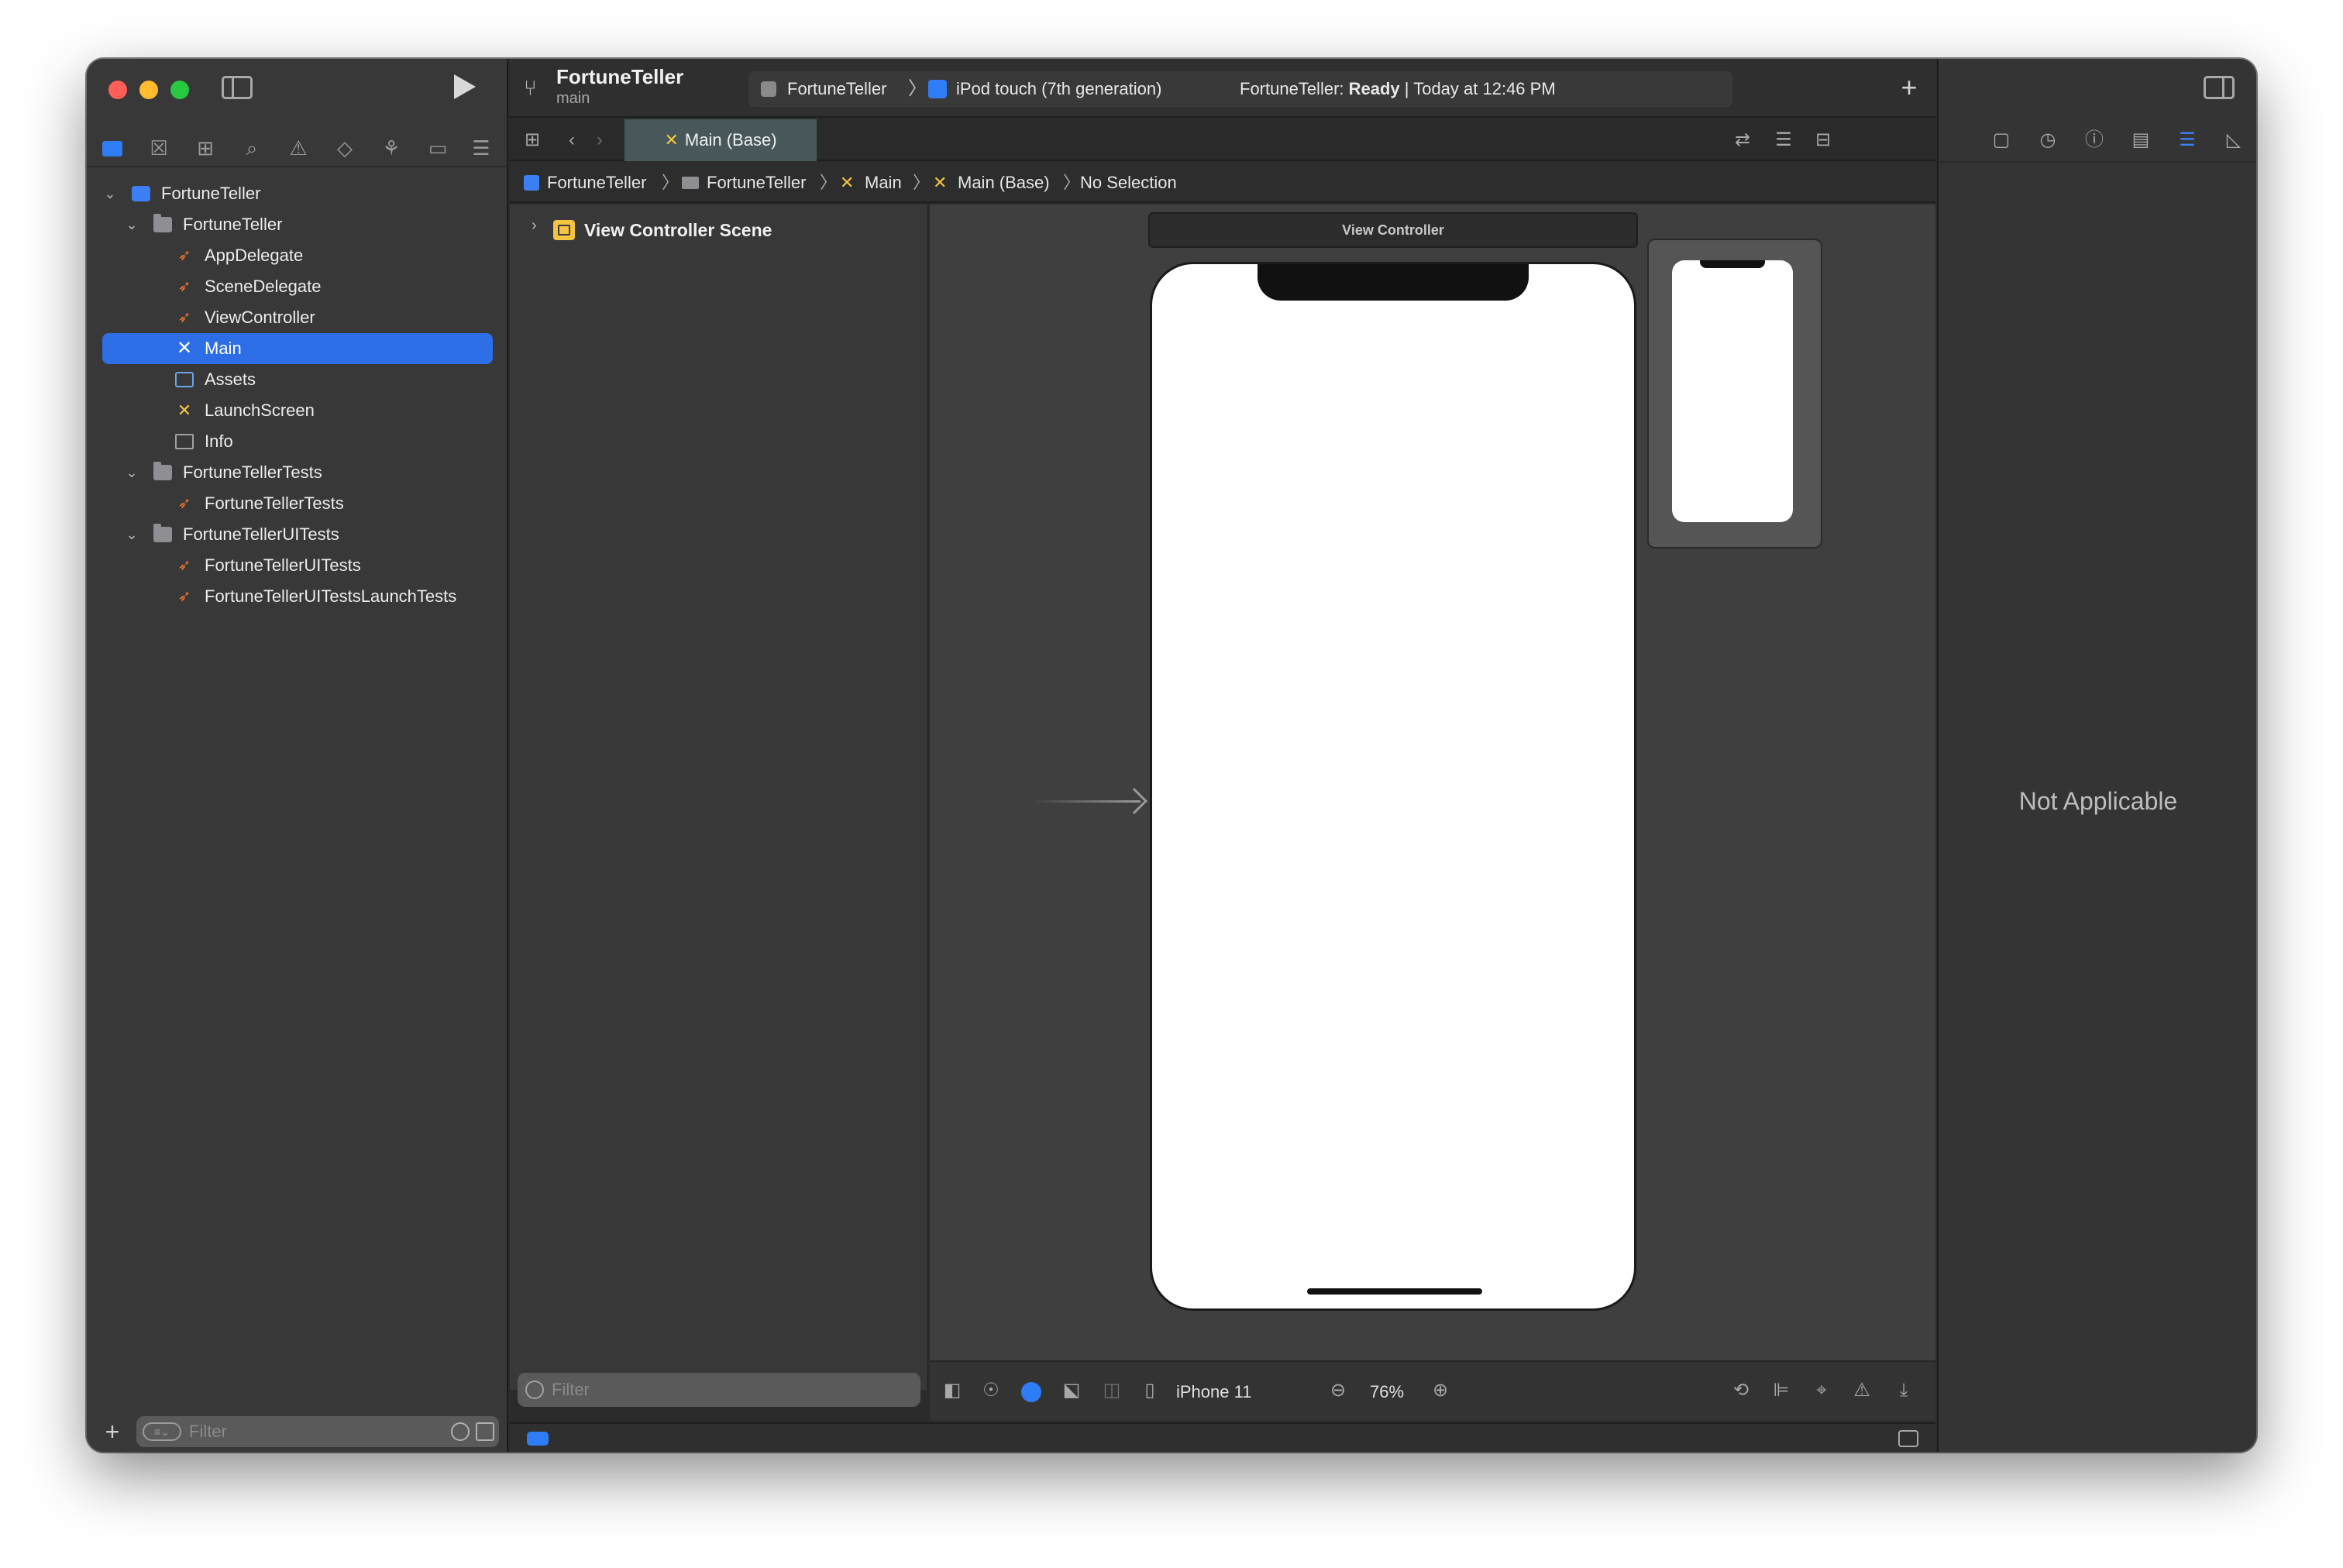 The width and height of the screenshot is (2343, 1568). Describe the element at coordinates (1821, 1390) in the screenshot. I see `add-constraints-icon: ⌖` at that location.